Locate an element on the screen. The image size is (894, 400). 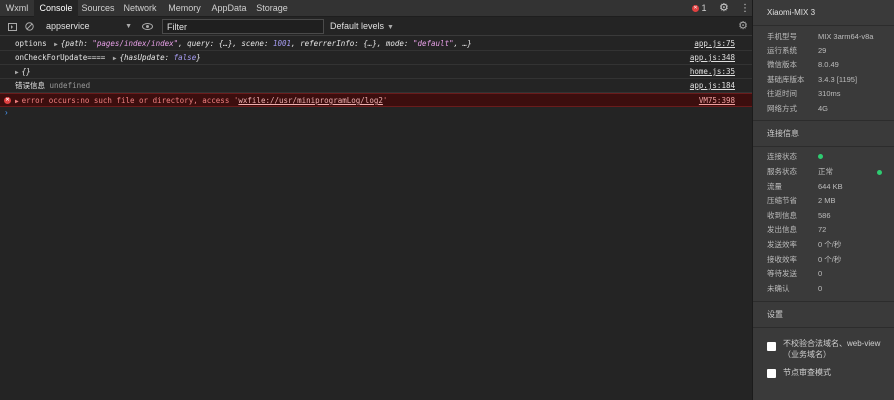
log-levels-label: Default levels is located at coordinates (357, 26).